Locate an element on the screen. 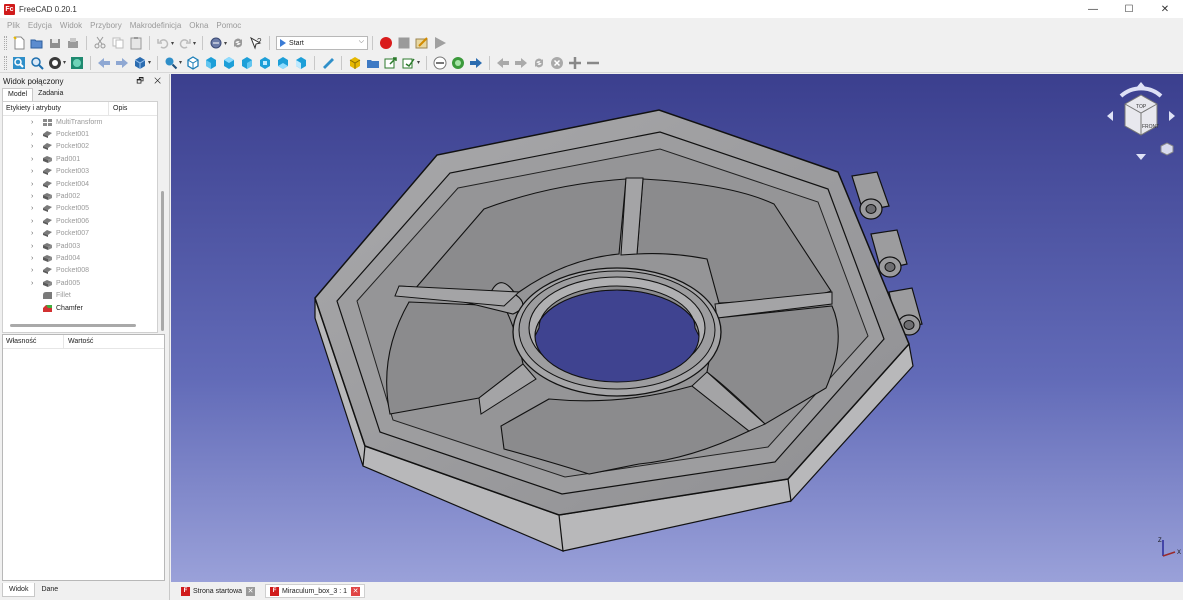  menu-widok: Widok is located at coordinates (71, 25).